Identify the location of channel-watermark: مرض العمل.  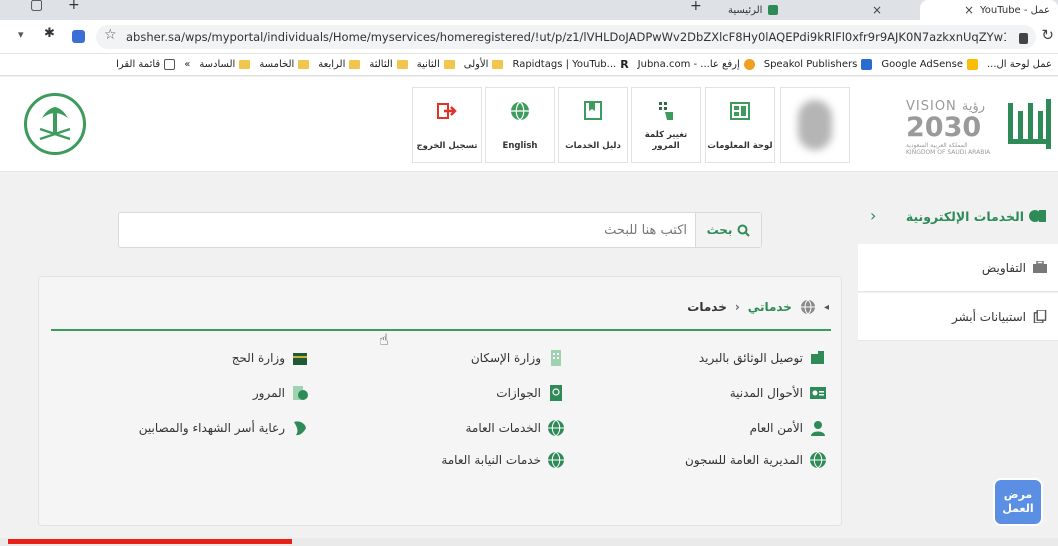
(1018, 502).